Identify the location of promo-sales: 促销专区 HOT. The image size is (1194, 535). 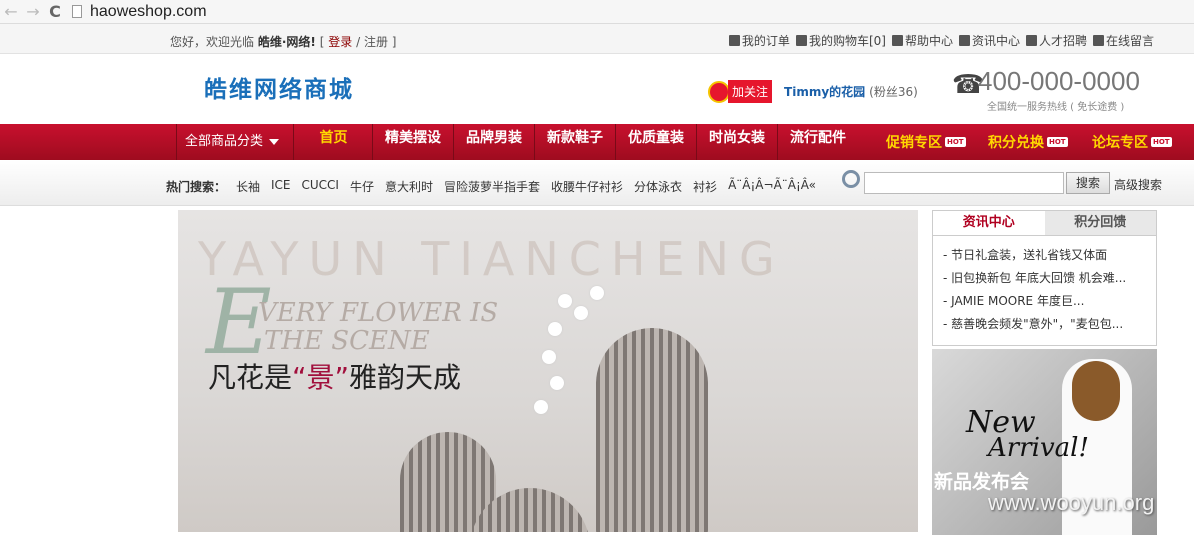
(926, 142).